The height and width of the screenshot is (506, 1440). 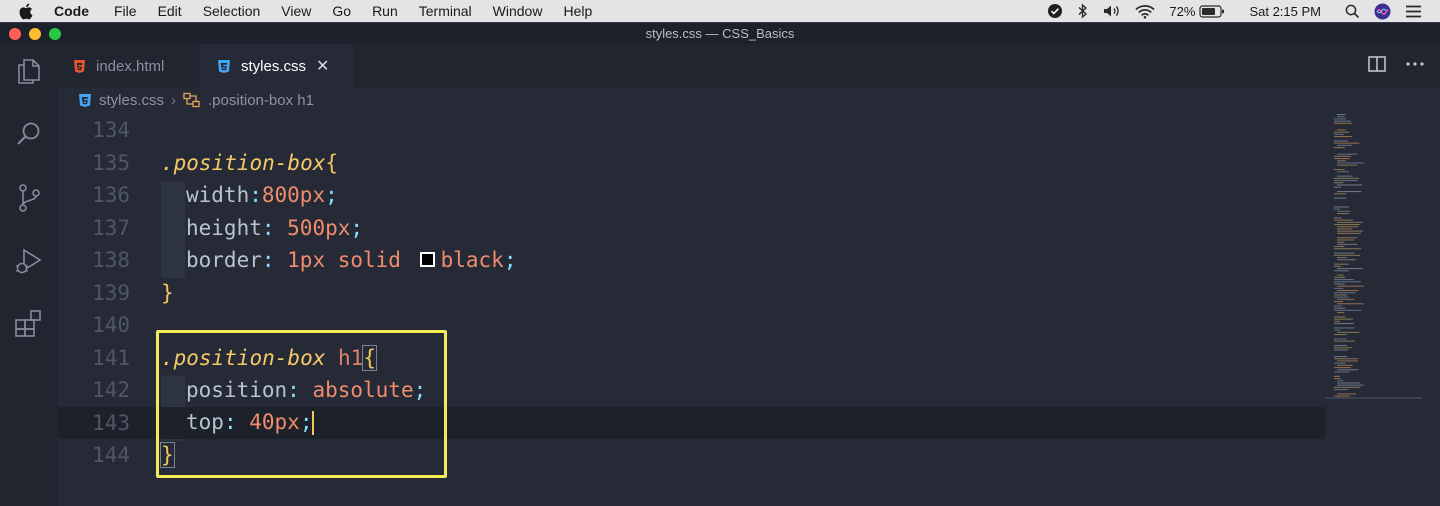 What do you see at coordinates (1413, 11) in the screenshot?
I see `control-center-icon` at bounding box center [1413, 11].